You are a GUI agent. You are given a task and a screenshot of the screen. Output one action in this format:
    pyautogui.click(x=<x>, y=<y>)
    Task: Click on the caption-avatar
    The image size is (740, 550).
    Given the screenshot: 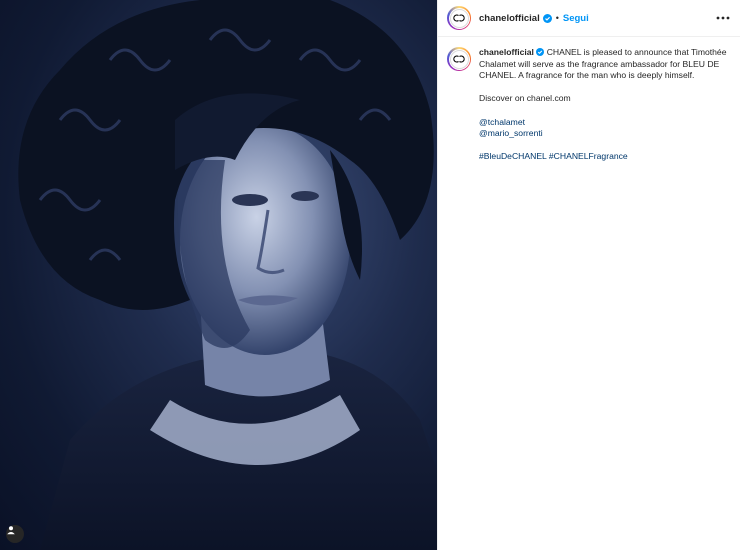 What is the action you would take?
    pyautogui.click(x=459, y=59)
    